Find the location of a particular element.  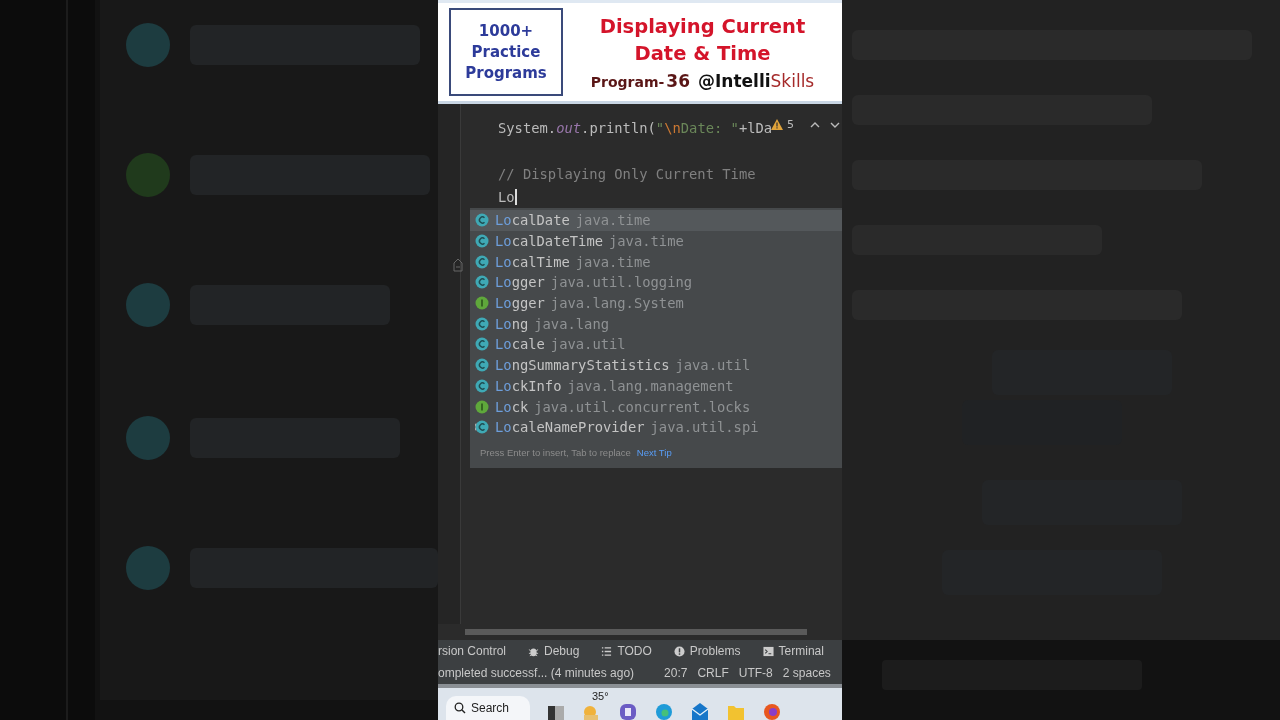

package-name: java.util.concurrent.locks is located at coordinates (642, 406).